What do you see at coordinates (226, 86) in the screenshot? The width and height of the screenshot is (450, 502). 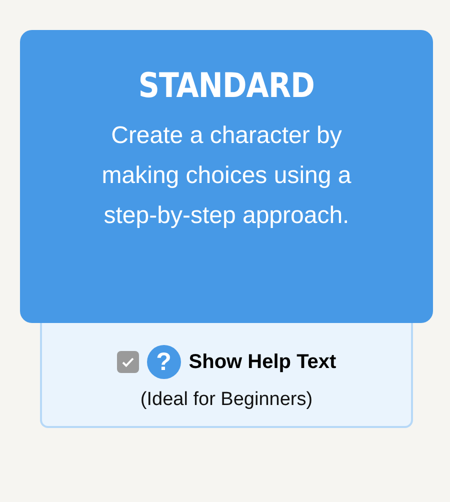 I see `card-title: STANDARD` at bounding box center [226, 86].